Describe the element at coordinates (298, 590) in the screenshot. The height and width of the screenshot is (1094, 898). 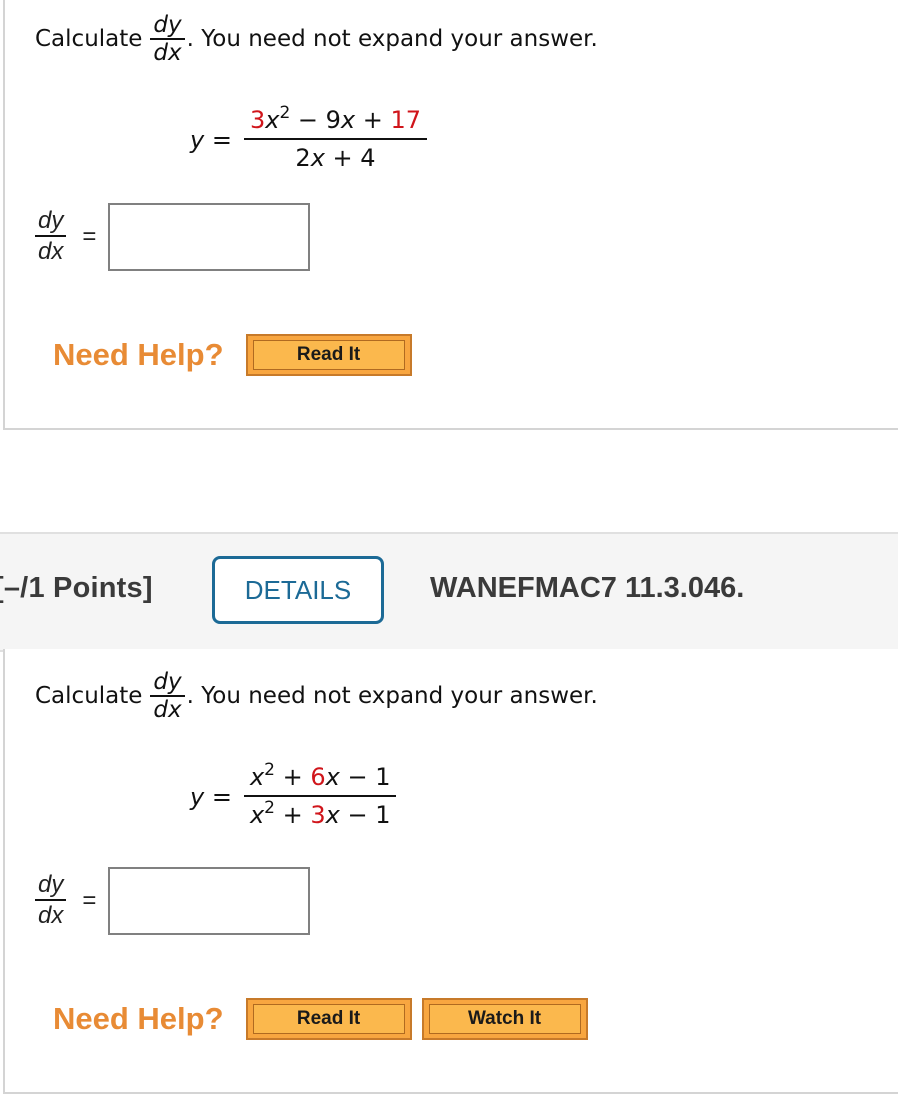
I see `details-button: DETAILS` at that location.